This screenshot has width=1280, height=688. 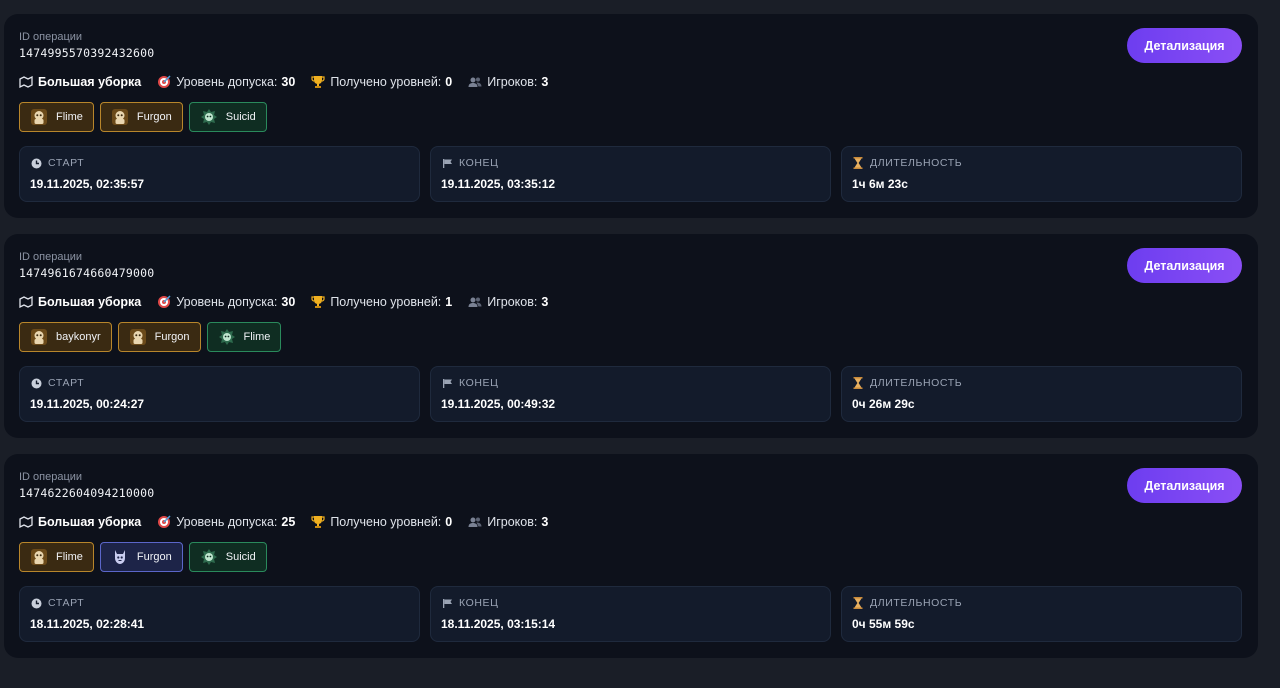 What do you see at coordinates (498, 184) in the screenshot?
I see `end-value: 19.11.2025, 03:35:12` at bounding box center [498, 184].